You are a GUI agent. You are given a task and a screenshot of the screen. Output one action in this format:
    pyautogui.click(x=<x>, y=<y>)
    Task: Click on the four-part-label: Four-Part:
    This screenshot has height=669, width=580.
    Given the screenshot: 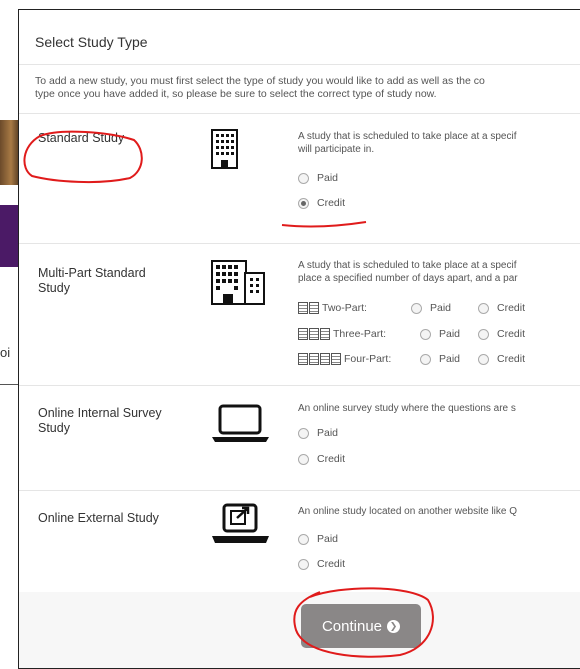 What is the action you would take?
    pyautogui.click(x=344, y=359)
    